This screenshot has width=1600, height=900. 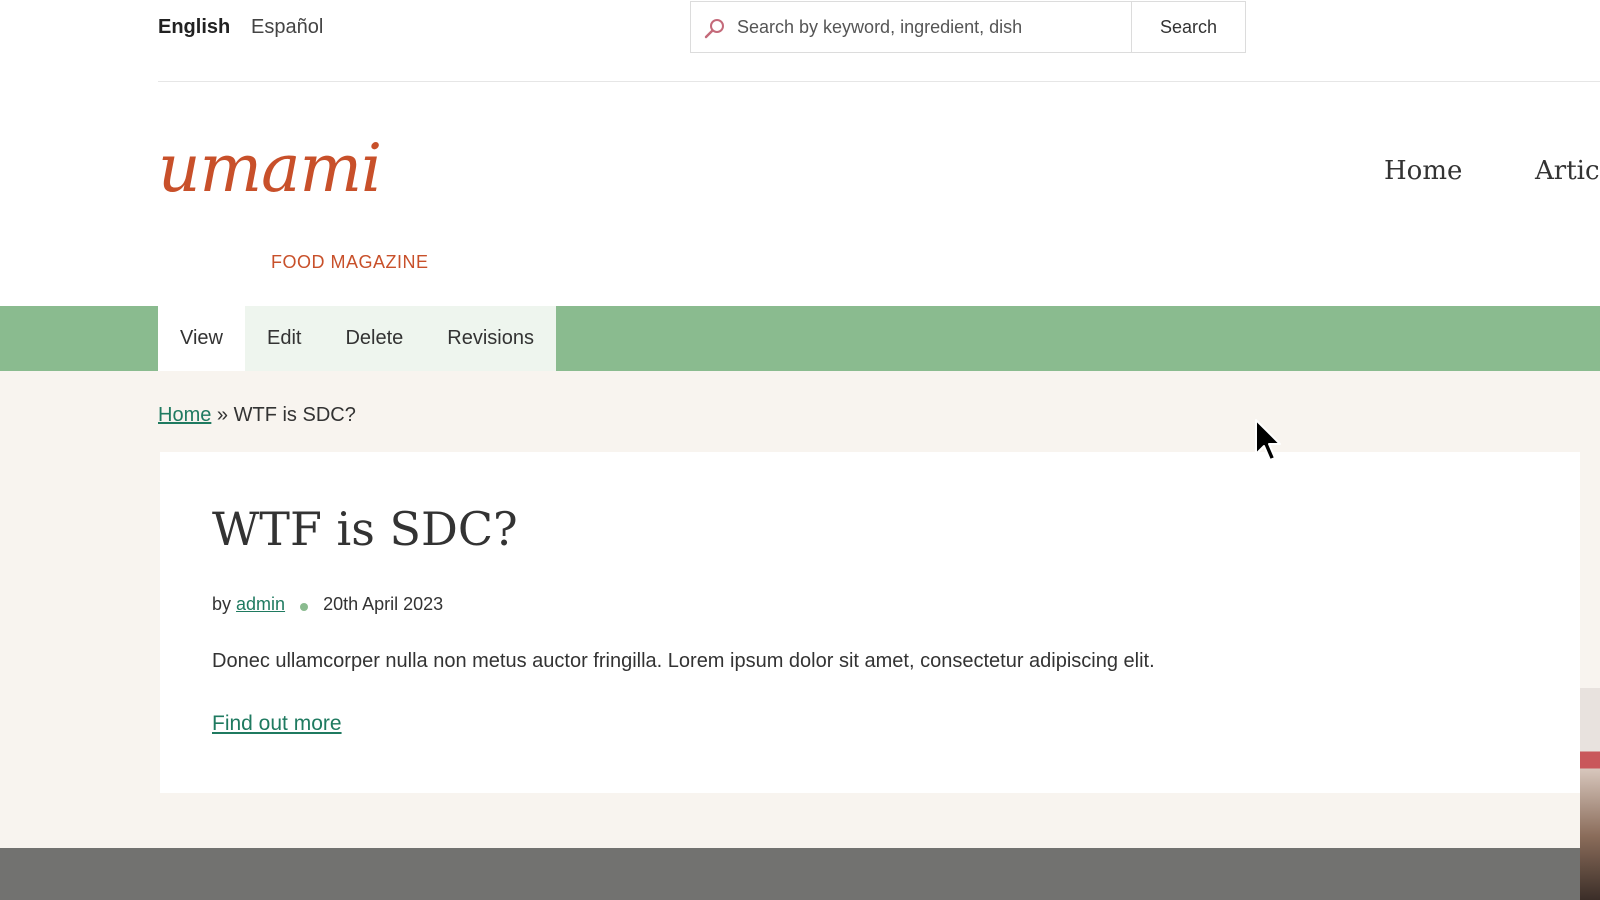 I want to click on search-input, so click(x=927, y=27).